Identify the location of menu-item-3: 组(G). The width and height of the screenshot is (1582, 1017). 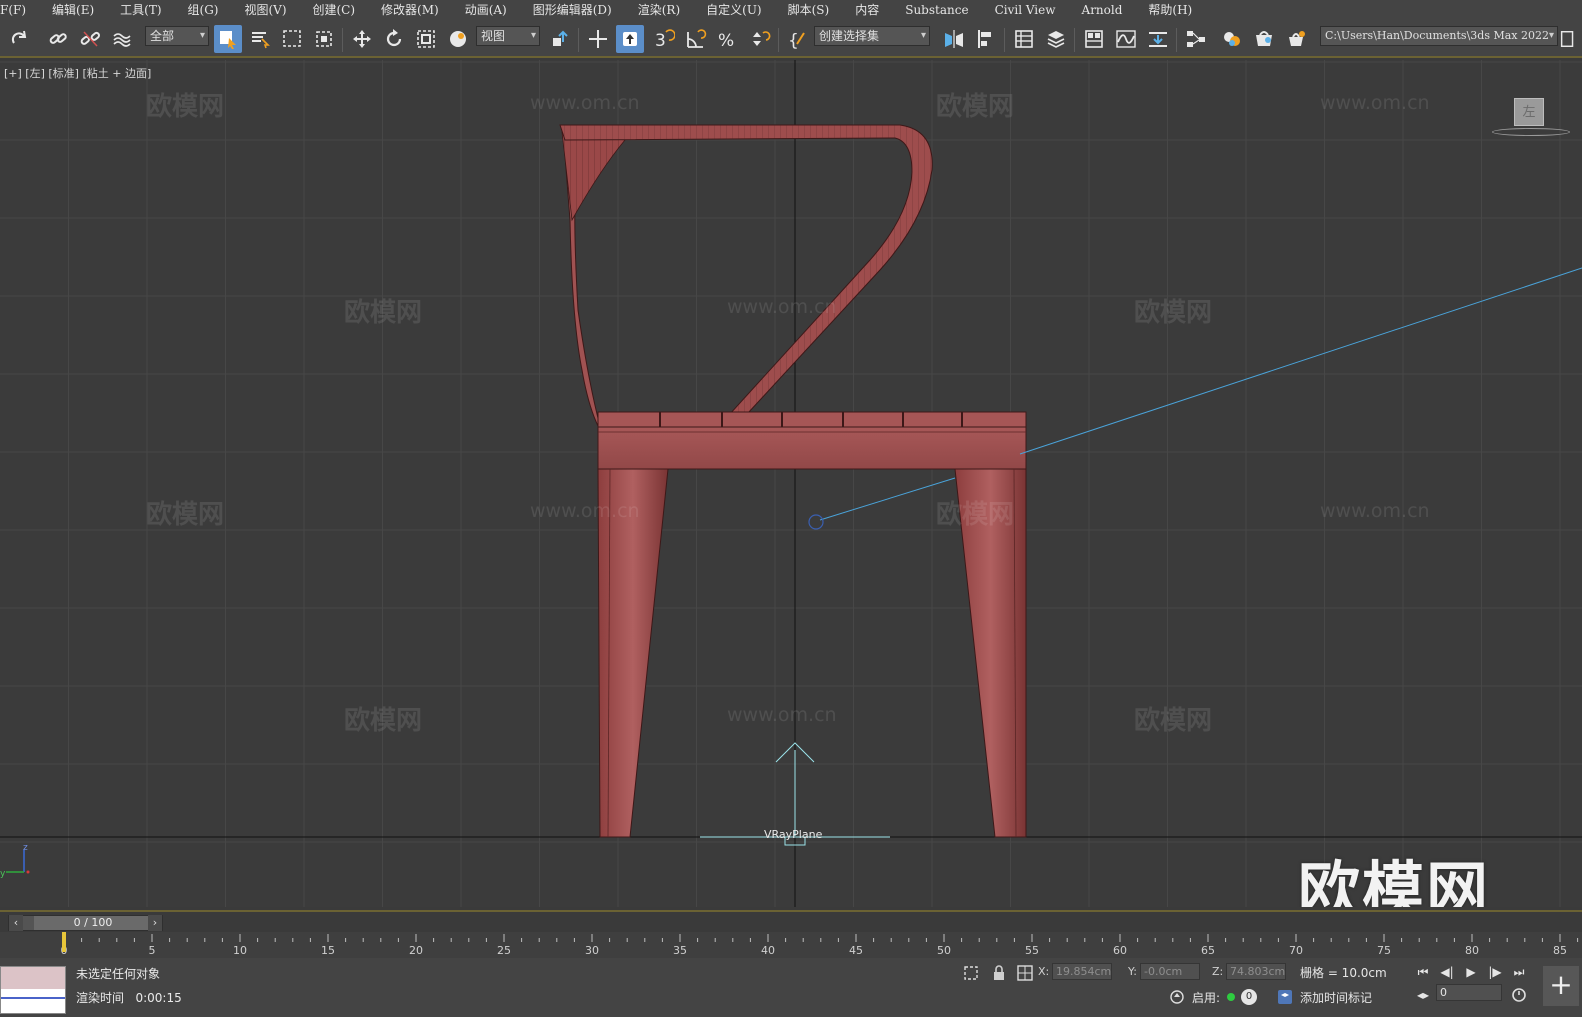
(203, 10).